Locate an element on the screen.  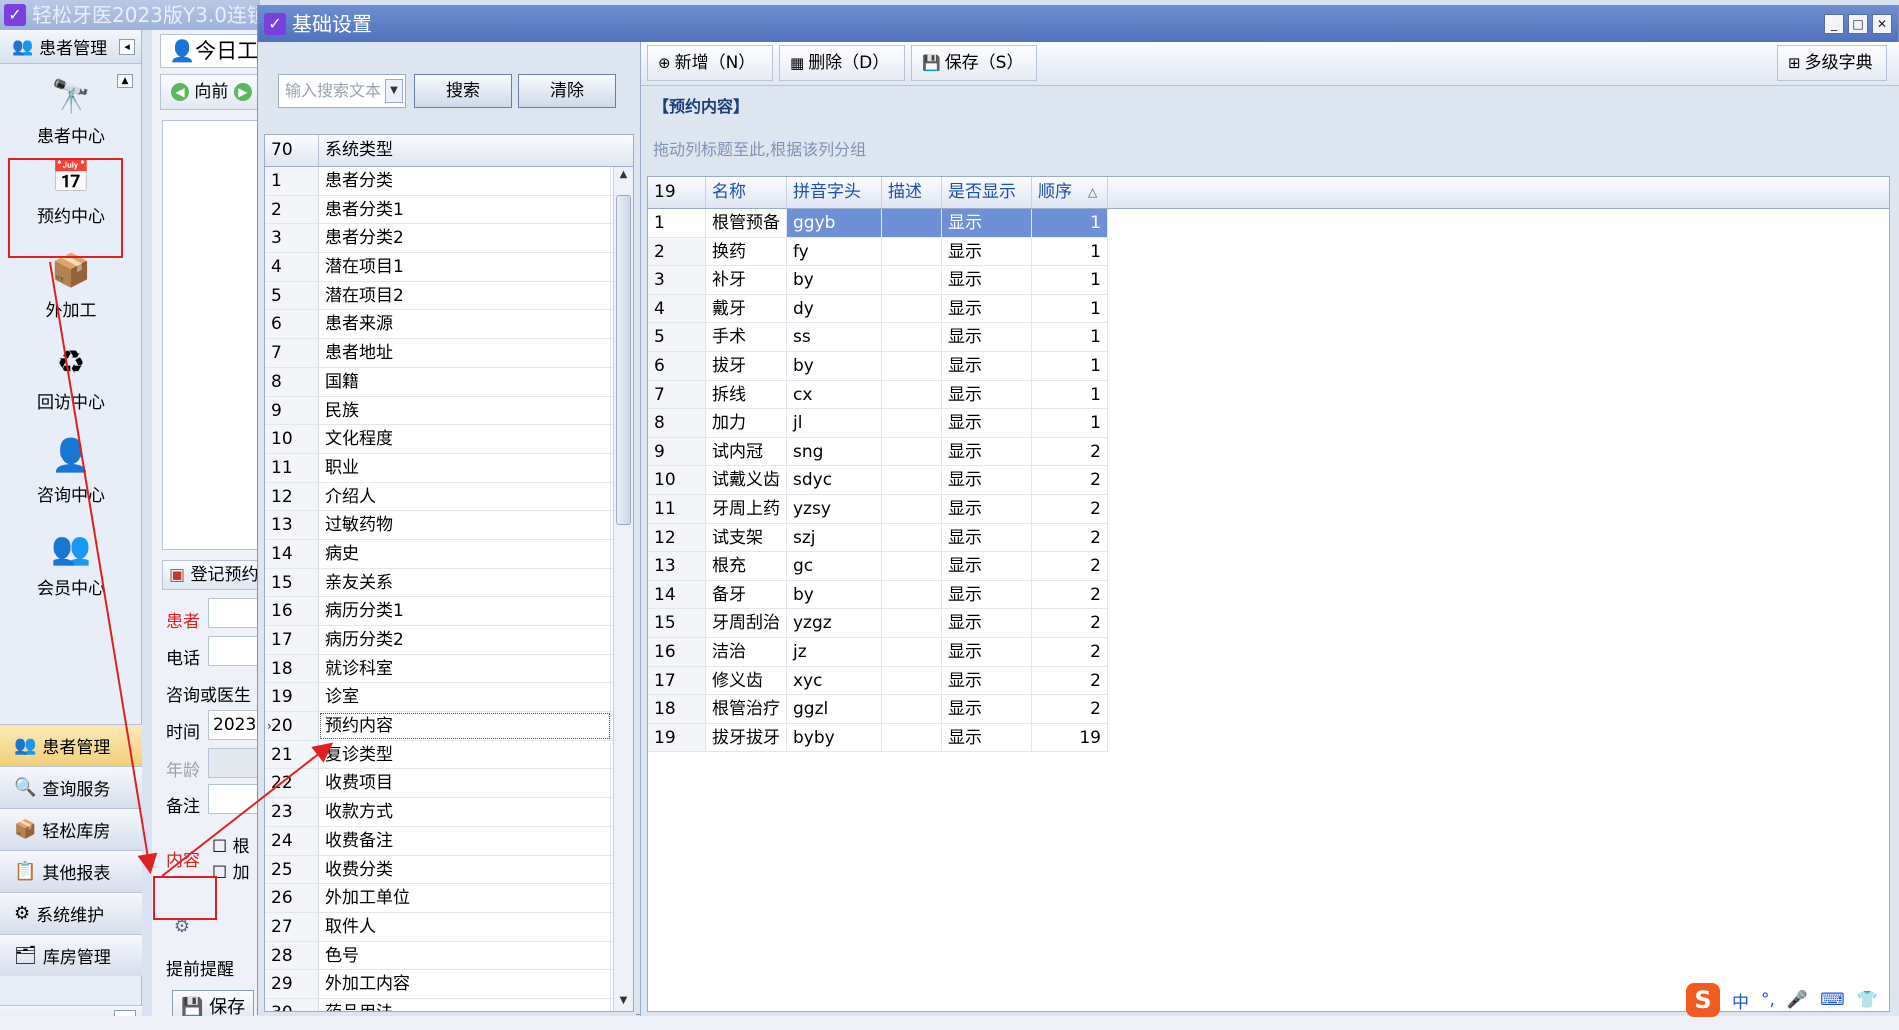
item-name: 备牙 is located at coordinates (746, 594).